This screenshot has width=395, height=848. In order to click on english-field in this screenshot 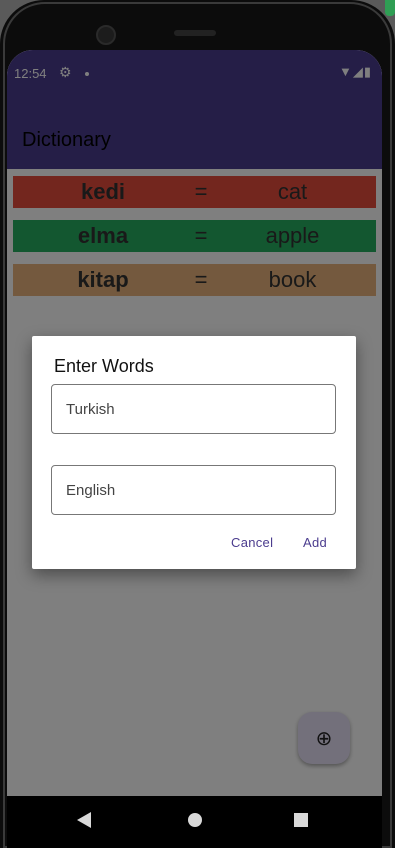, I will do `click(193, 490)`.